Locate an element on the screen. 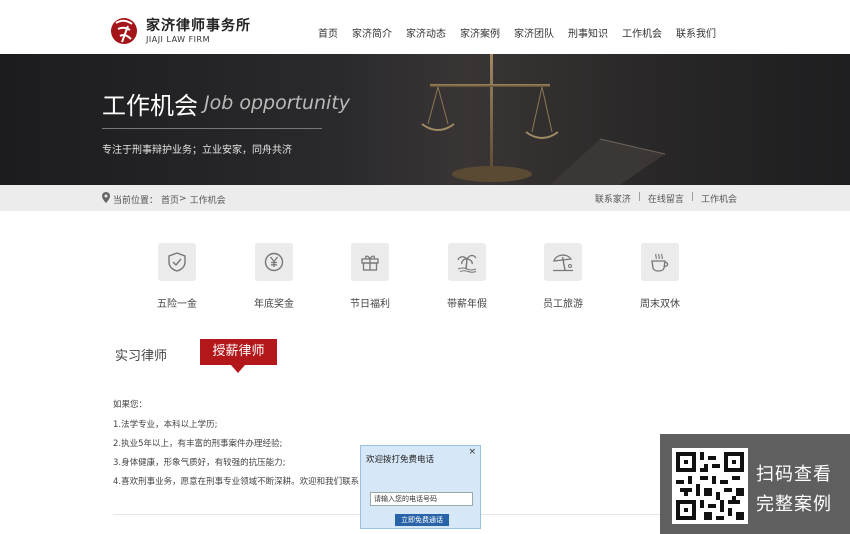  nav-about: 家济简介 is located at coordinates (372, 32).